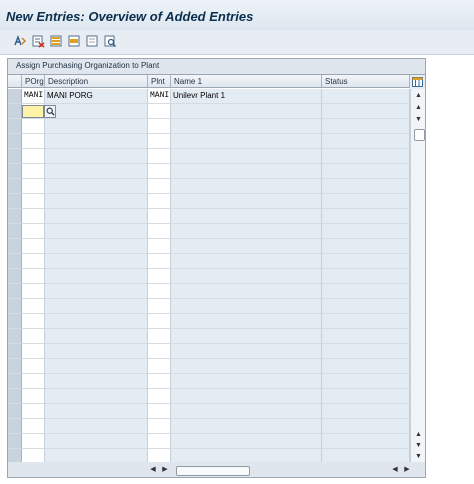  What do you see at coordinates (418, 107) in the screenshot?
I see `scroll-up-icon: ▲` at bounding box center [418, 107].